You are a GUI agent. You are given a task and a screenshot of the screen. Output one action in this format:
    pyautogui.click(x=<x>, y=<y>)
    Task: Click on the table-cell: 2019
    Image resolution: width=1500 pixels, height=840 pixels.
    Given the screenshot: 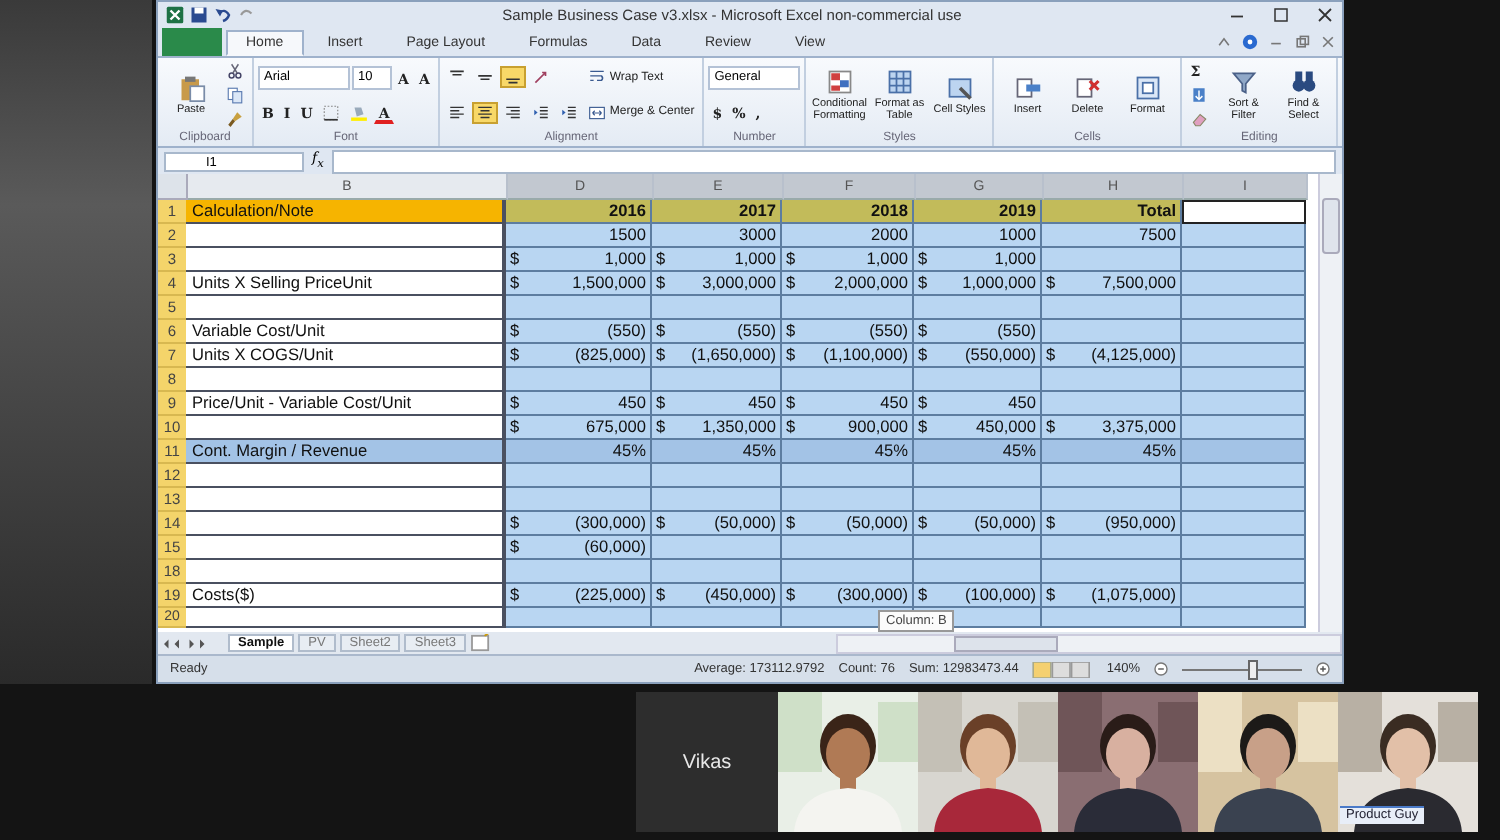 What is the action you would take?
    pyautogui.click(x=978, y=212)
    